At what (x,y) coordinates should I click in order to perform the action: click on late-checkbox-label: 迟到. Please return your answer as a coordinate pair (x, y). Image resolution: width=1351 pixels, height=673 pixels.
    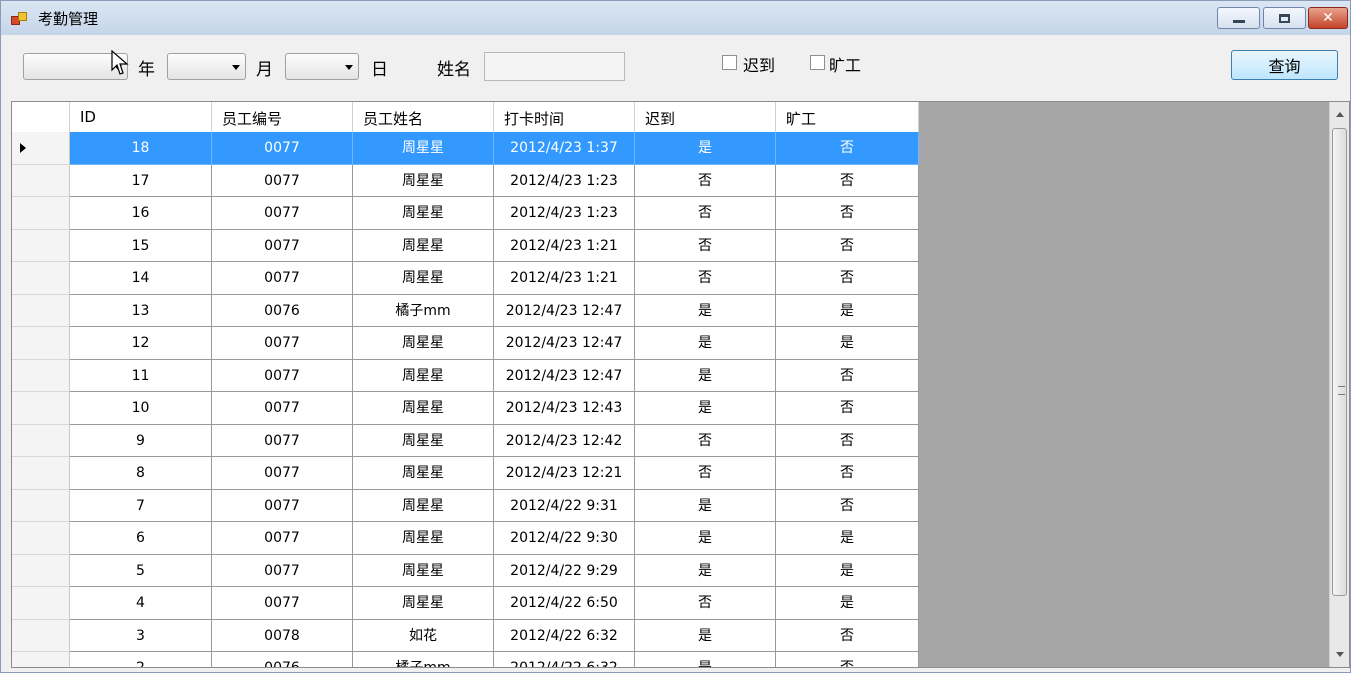
    Looking at the image, I should click on (759, 64).